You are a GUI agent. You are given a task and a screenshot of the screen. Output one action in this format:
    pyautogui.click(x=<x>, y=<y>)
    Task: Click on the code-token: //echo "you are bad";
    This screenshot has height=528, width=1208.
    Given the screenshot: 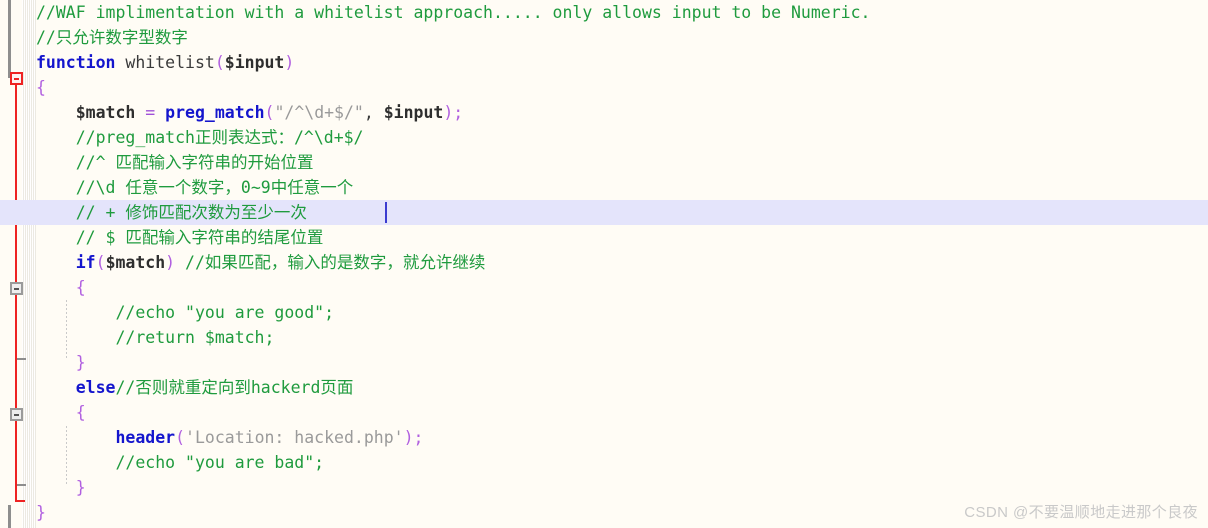 What is the action you would take?
    pyautogui.click(x=220, y=462)
    